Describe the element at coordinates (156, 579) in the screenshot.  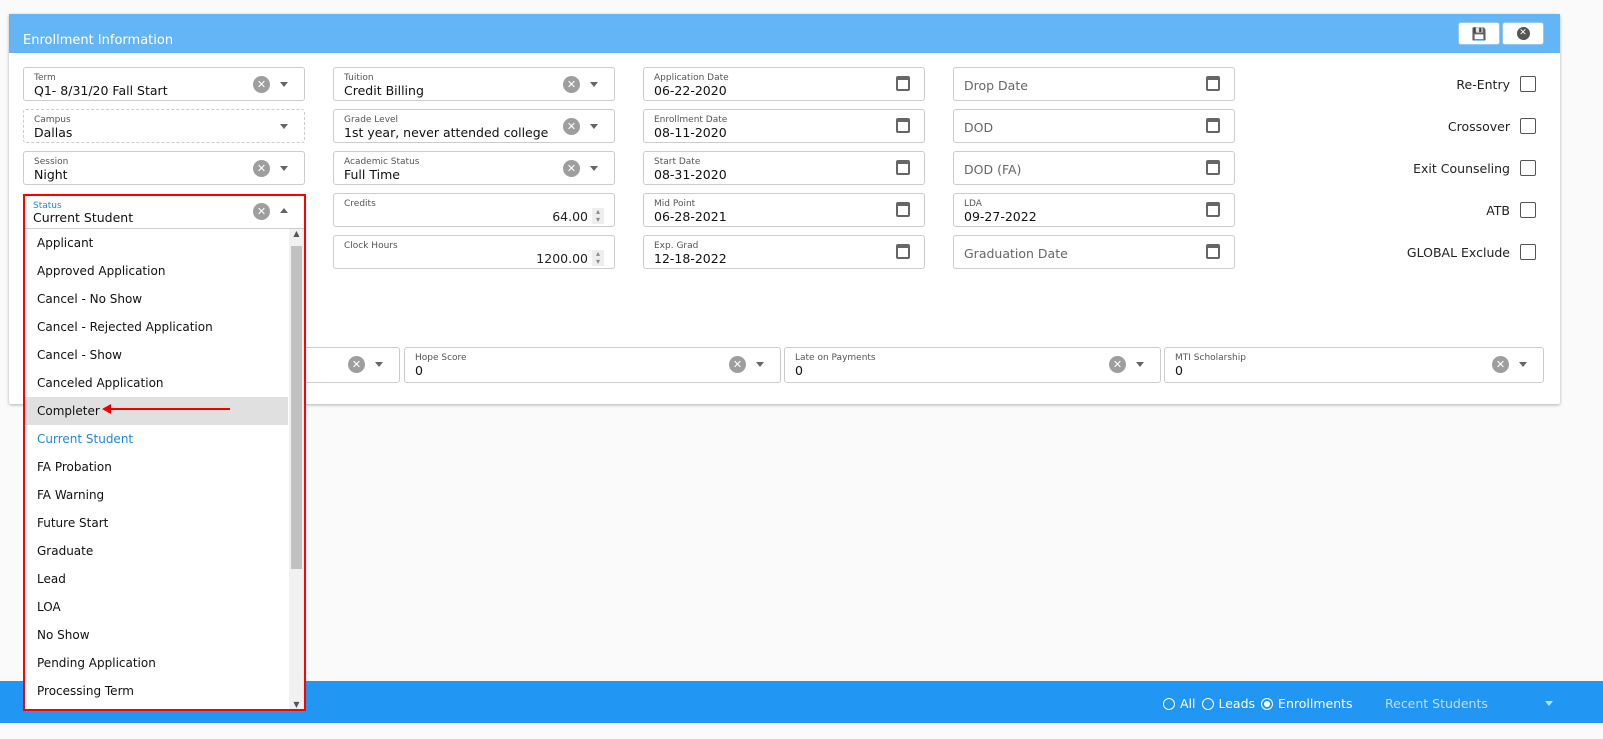
I see `status-option: Lead` at that location.